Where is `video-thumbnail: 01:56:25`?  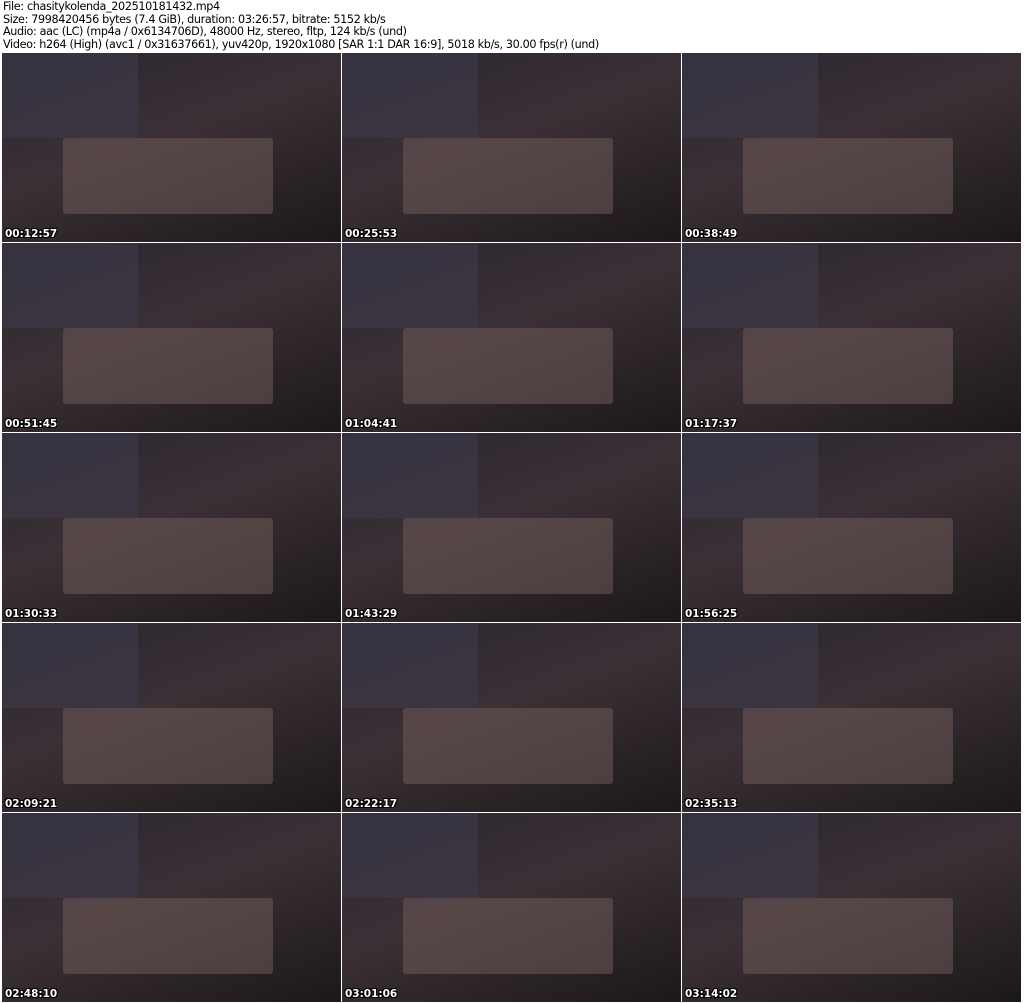 video-thumbnail: 01:56:25 is located at coordinates (851, 527).